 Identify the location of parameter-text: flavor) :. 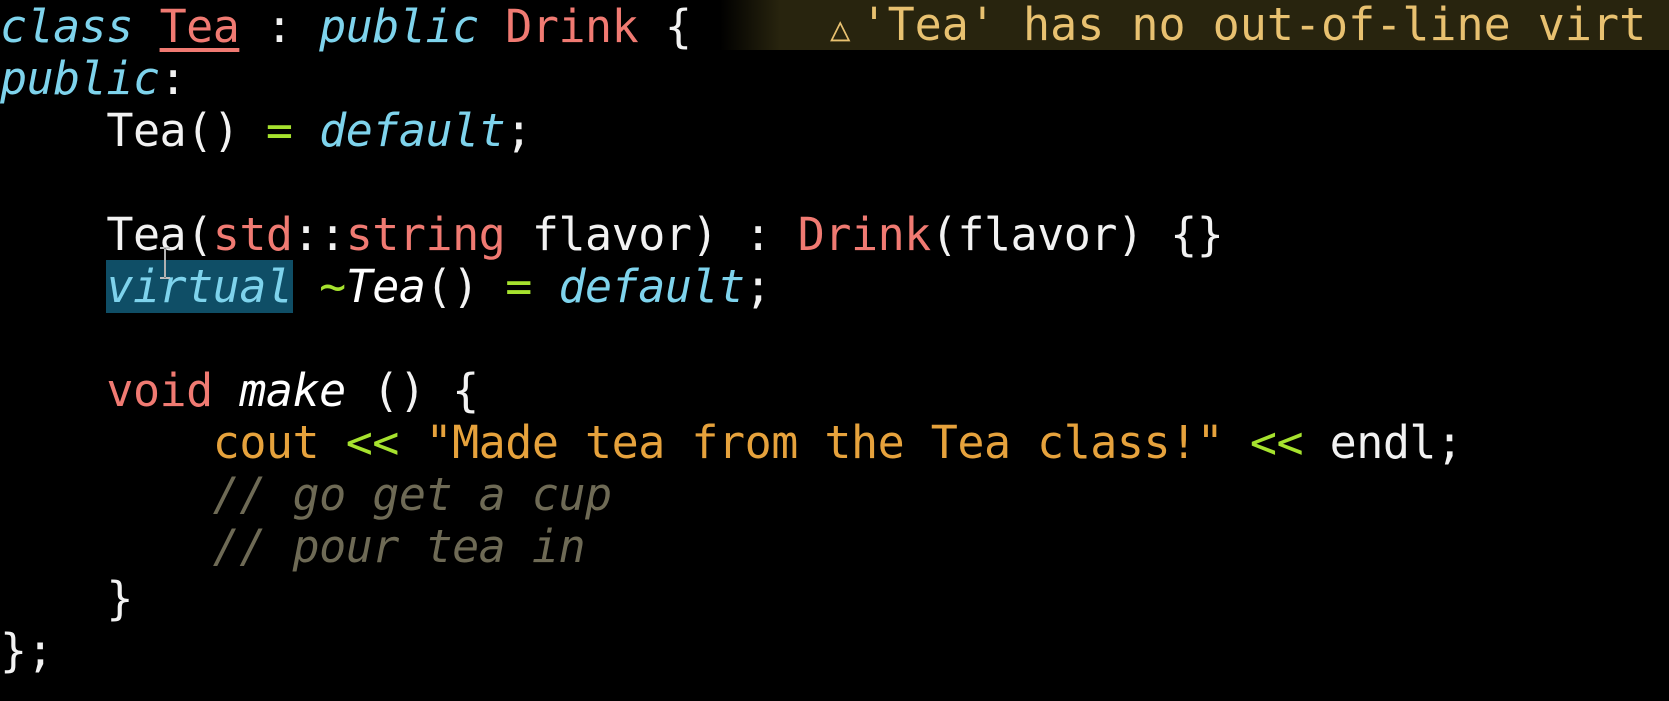
(651, 234).